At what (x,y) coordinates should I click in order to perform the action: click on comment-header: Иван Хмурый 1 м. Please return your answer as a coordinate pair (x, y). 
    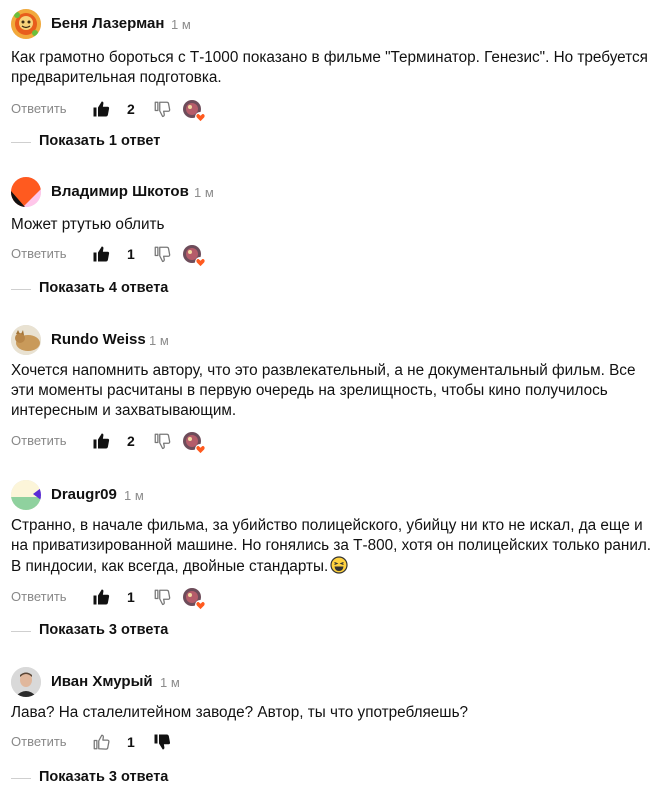
    Looking at the image, I should click on (334, 682).